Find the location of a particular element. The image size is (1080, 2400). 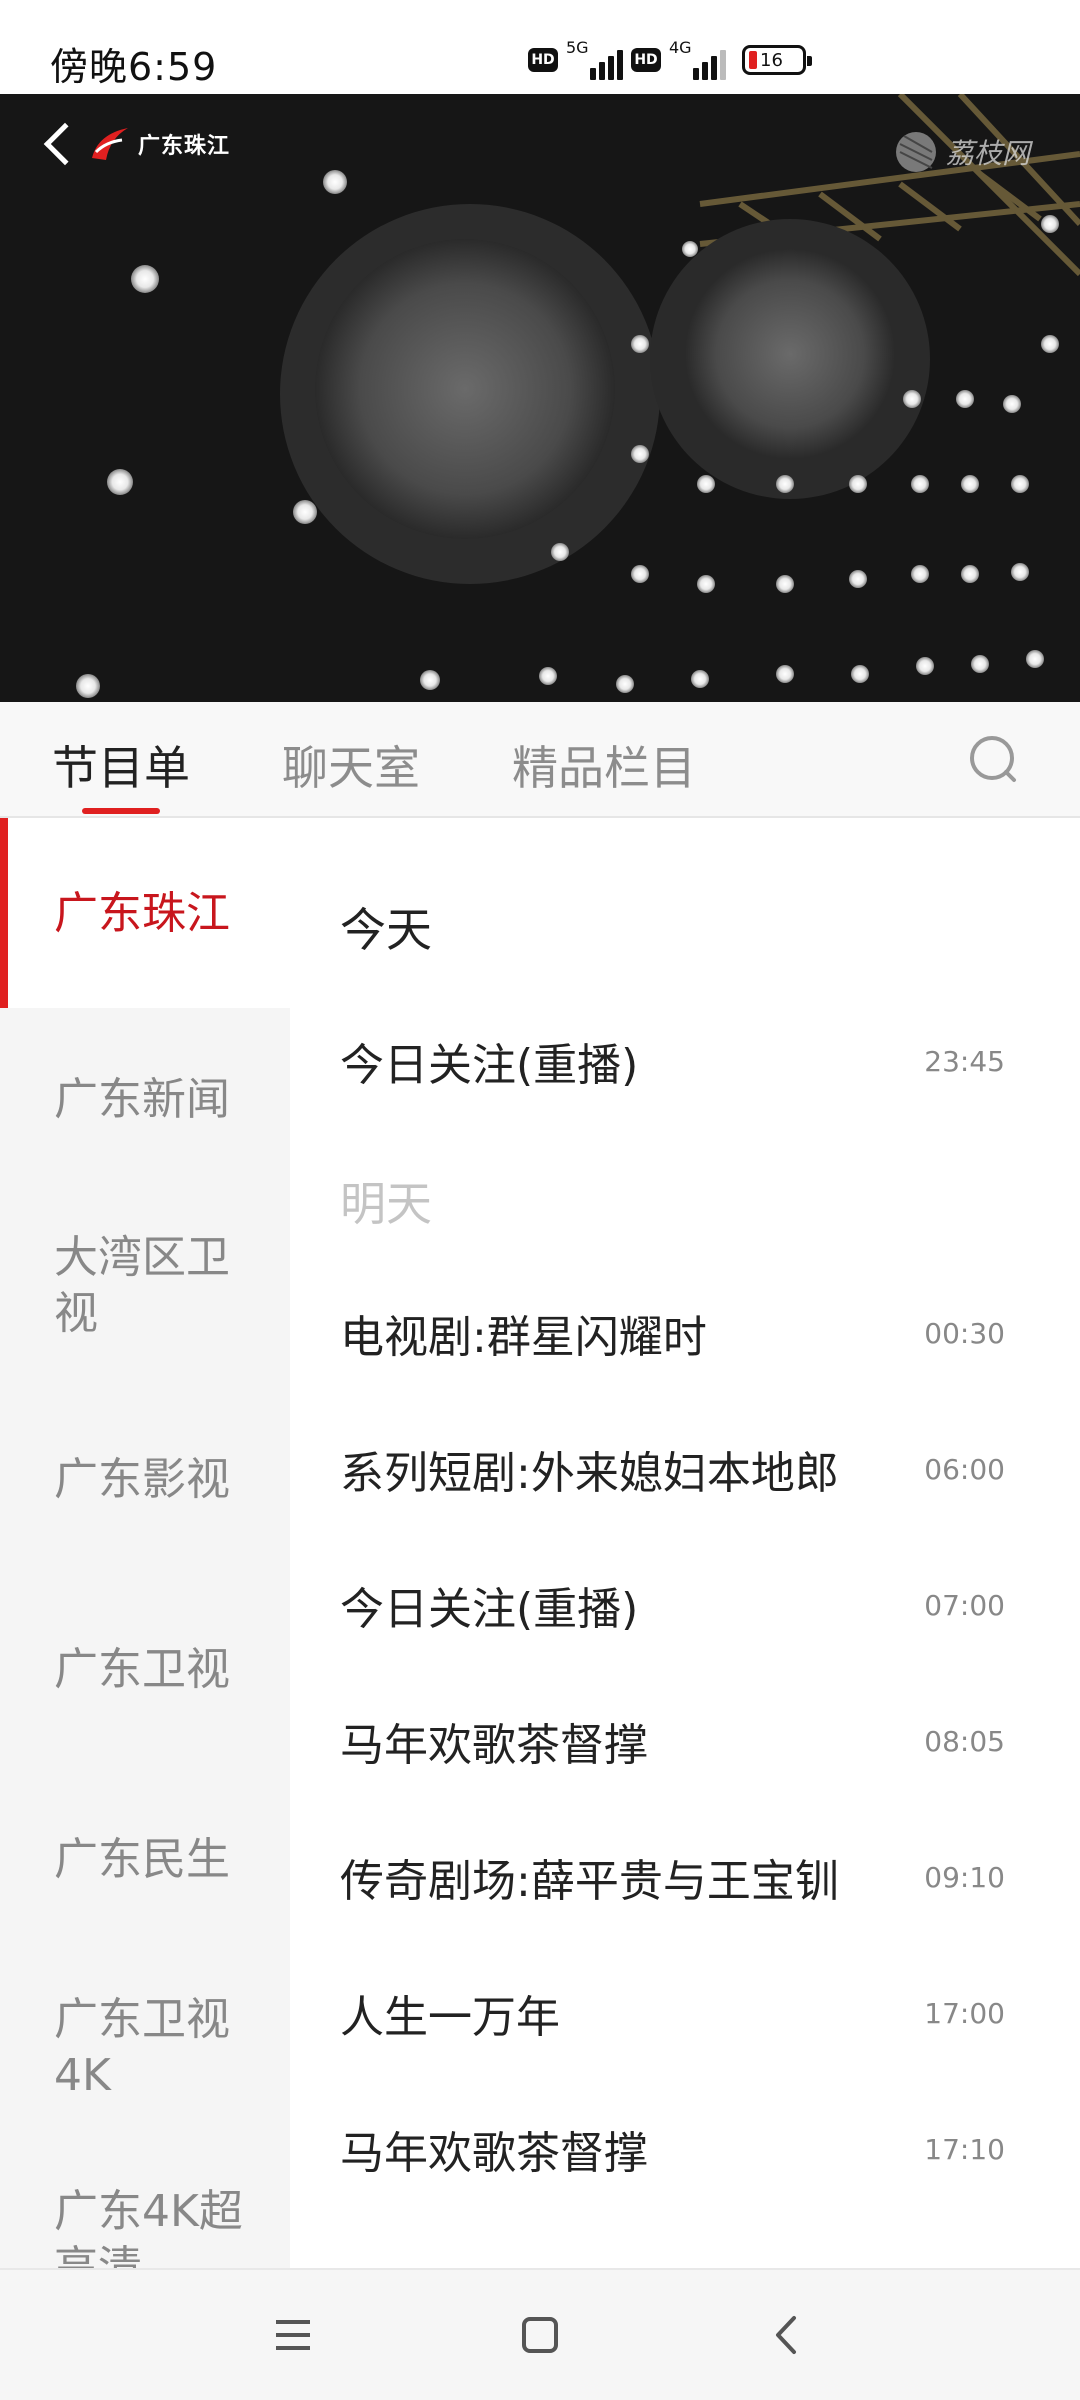

program-row: 马年欢歌茶督撑 17:10 is located at coordinates (672, 2149).